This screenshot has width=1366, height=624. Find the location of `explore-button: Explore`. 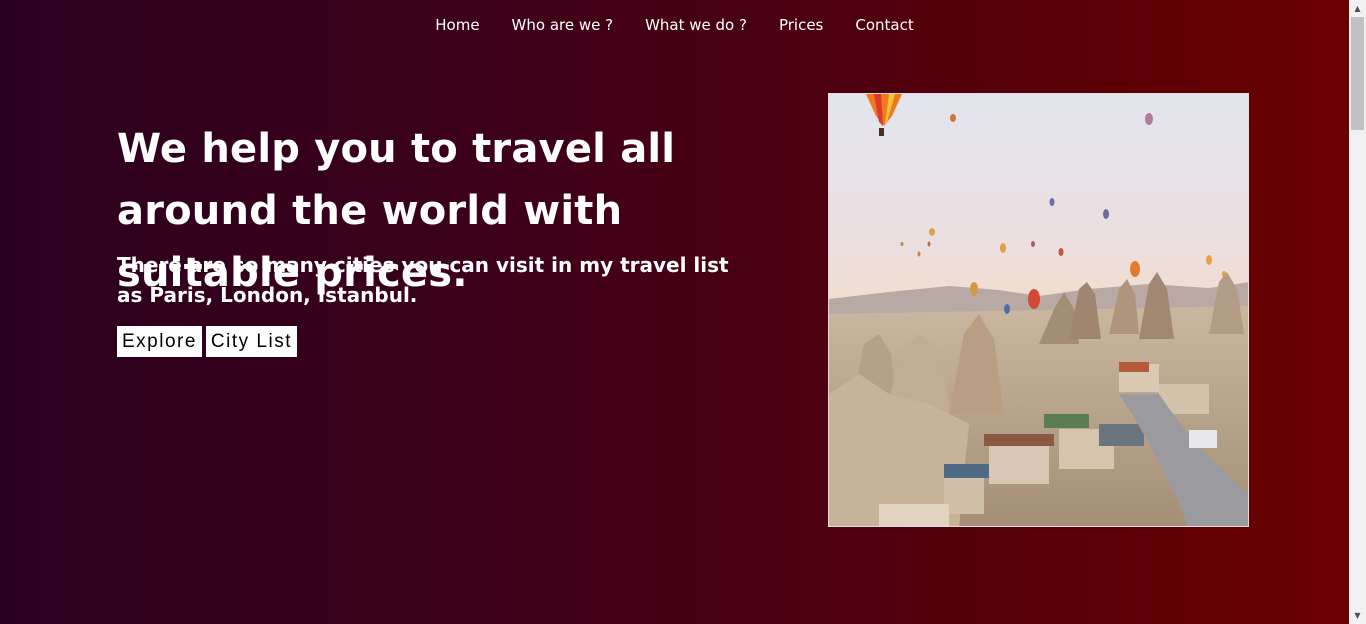

explore-button: Explore is located at coordinates (159, 341).